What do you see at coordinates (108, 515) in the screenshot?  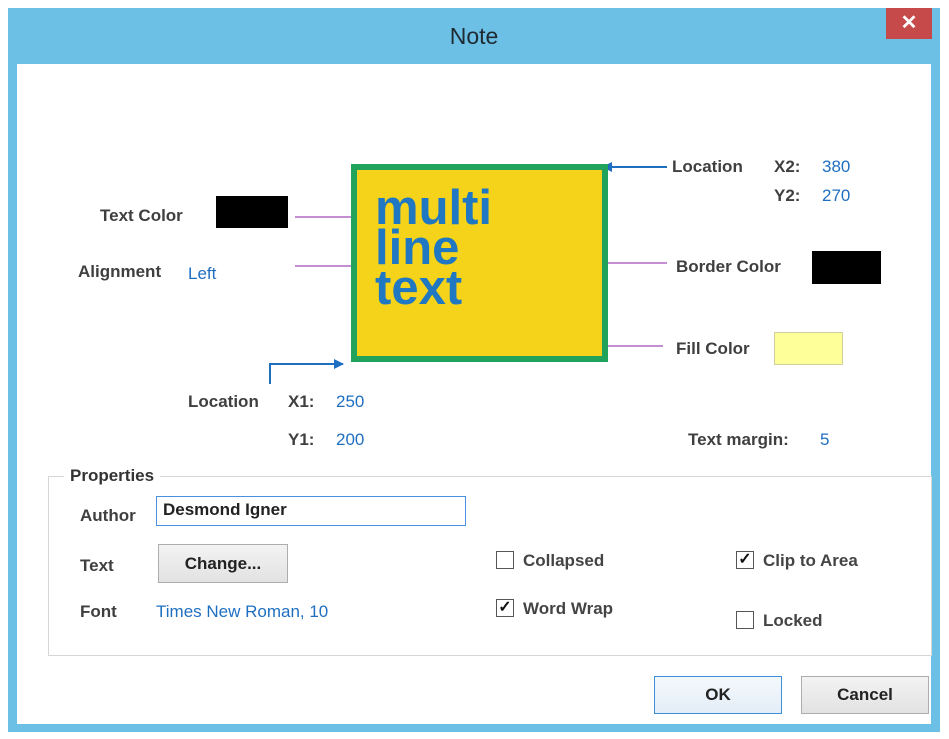 I see `author-label: Author` at bounding box center [108, 515].